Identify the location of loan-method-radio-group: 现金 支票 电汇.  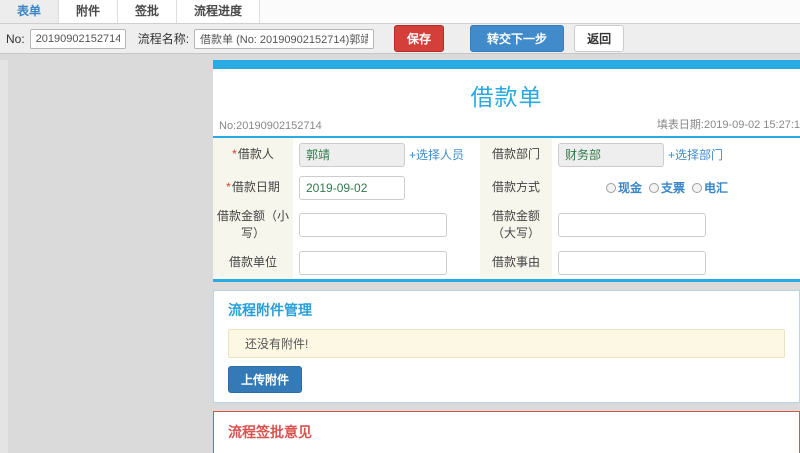
(667, 187).